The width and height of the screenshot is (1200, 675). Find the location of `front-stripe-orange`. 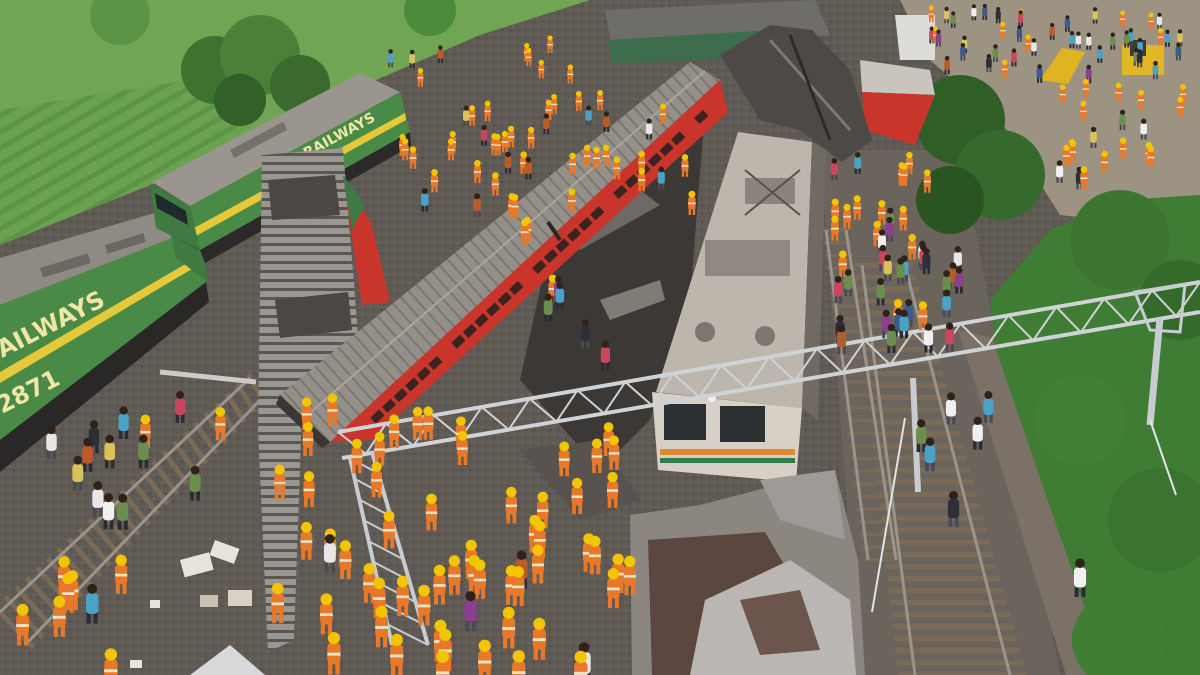

front-stripe-orange is located at coordinates (727, 452).